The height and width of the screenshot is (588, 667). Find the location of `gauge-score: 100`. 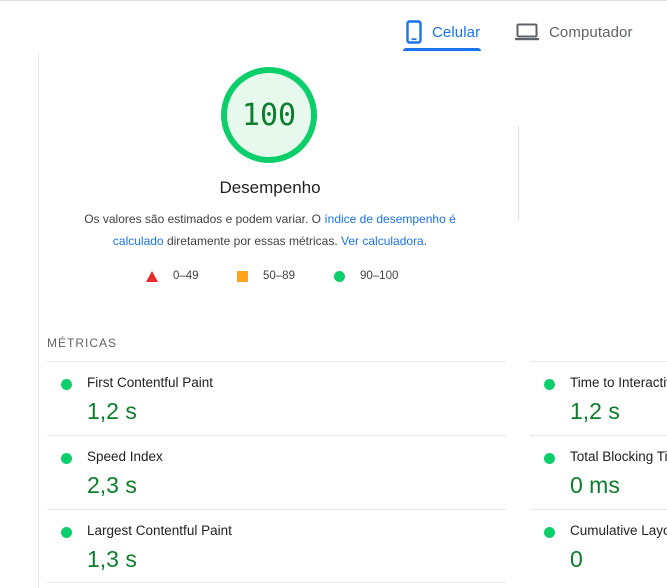

gauge-score: 100 is located at coordinates (269, 115).